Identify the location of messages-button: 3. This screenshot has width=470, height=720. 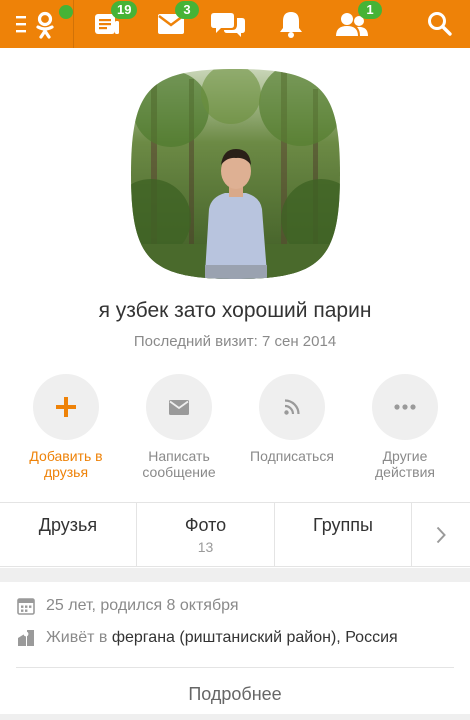
(175, 24).